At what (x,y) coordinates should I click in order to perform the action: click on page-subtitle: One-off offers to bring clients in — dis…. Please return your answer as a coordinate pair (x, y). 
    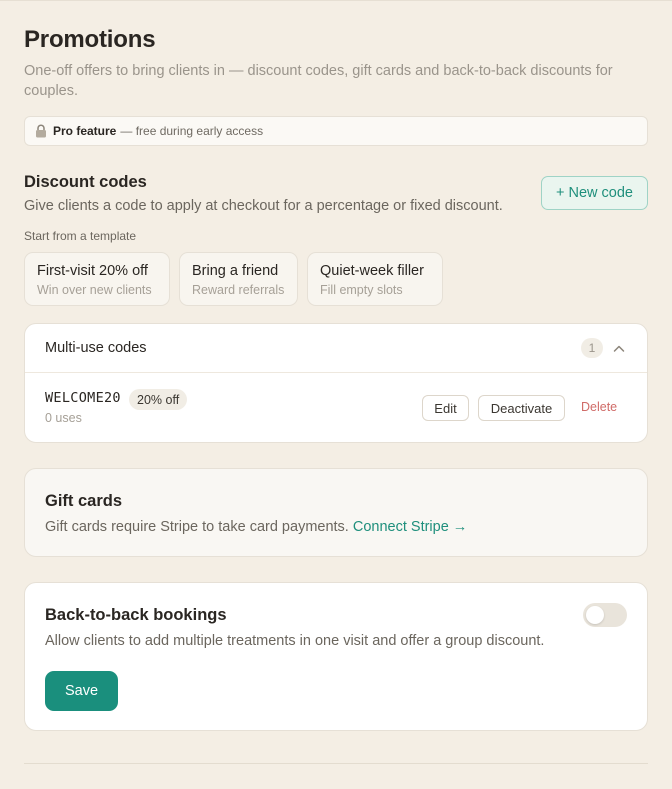
    Looking at the image, I should click on (318, 81).